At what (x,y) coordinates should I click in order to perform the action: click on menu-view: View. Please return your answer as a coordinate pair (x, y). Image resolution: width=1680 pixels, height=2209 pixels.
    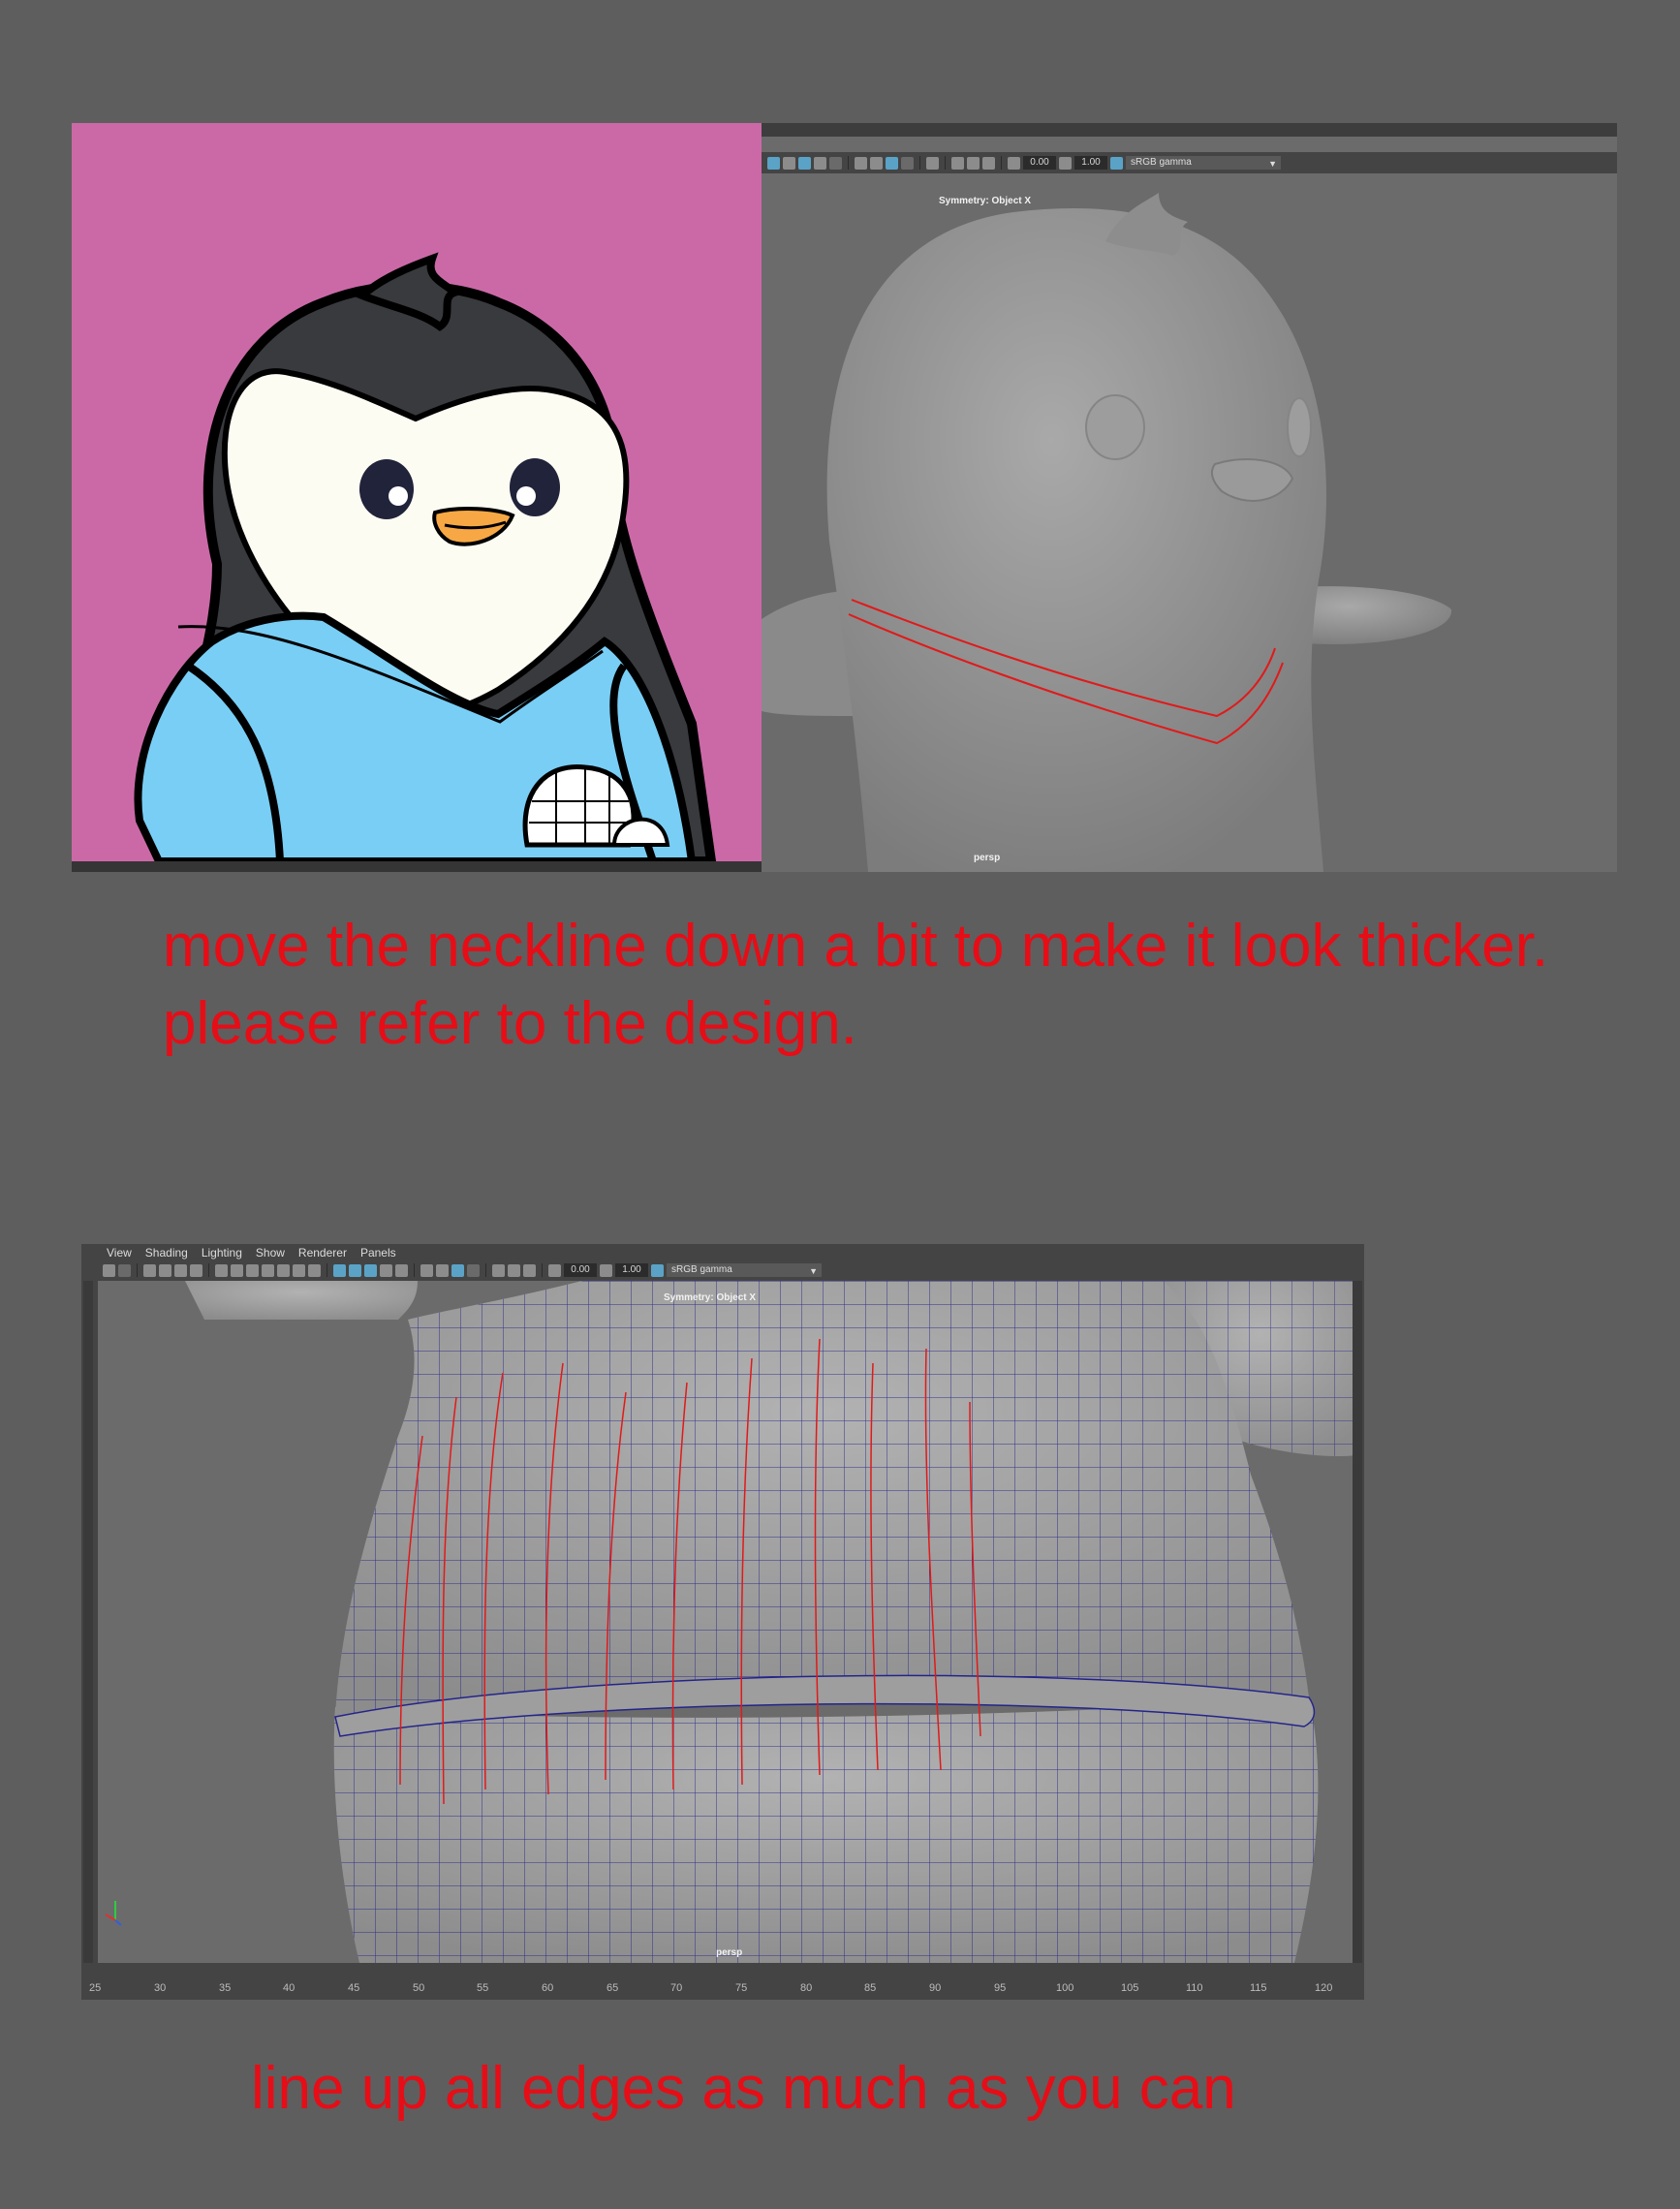
    Looking at the image, I should click on (119, 1253).